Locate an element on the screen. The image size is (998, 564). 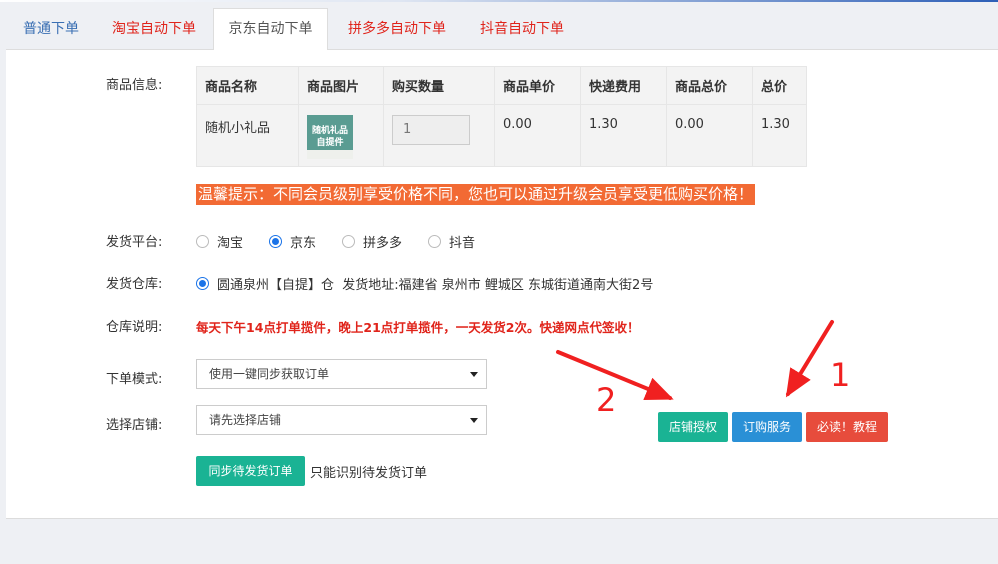
col-unit-price: 商品单价 is located at coordinates (537, 85).